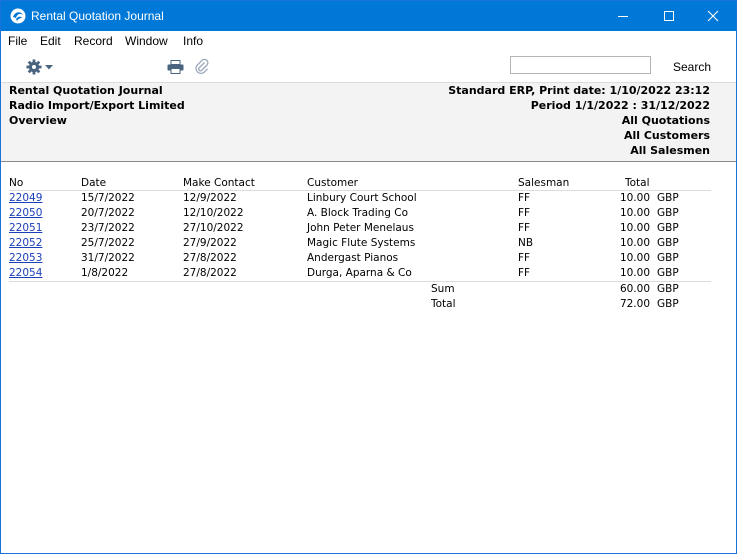 Image resolution: width=737 pixels, height=554 pixels. Describe the element at coordinates (86, 90) in the screenshot. I see `report-title: Rental Quotation Journal` at that location.